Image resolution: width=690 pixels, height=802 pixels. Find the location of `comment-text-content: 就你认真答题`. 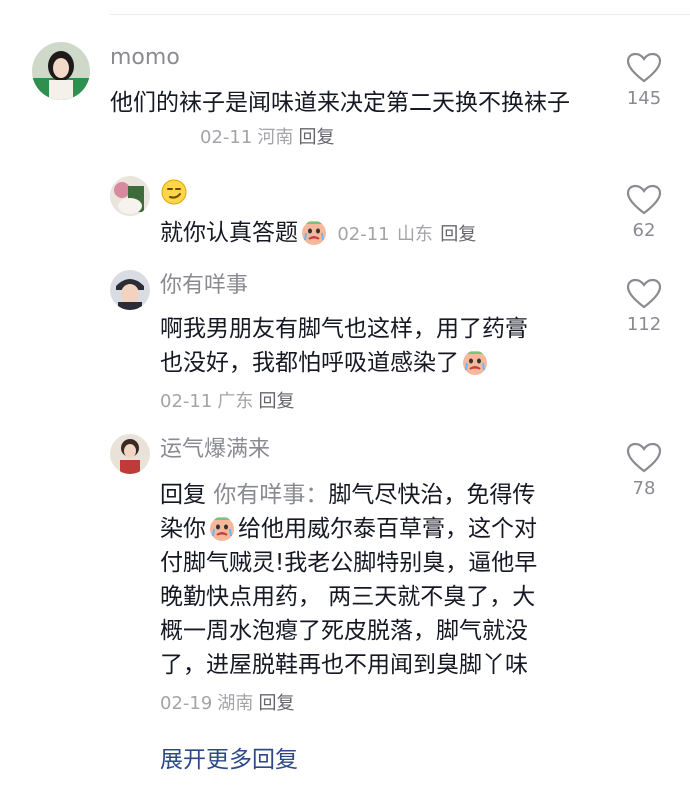

comment-text-content: 就你认真答题 is located at coordinates (229, 233).